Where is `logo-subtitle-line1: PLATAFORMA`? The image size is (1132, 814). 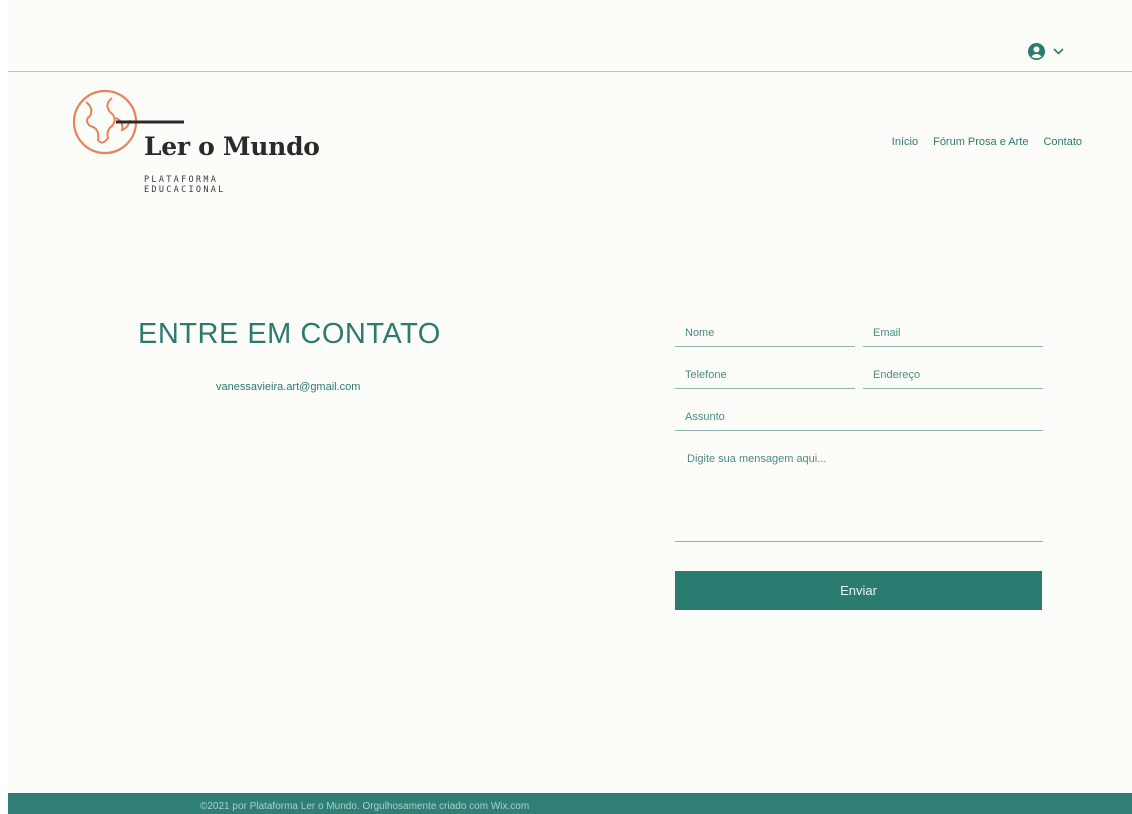
logo-subtitle-line1: PLATAFORMA is located at coordinates (181, 180).